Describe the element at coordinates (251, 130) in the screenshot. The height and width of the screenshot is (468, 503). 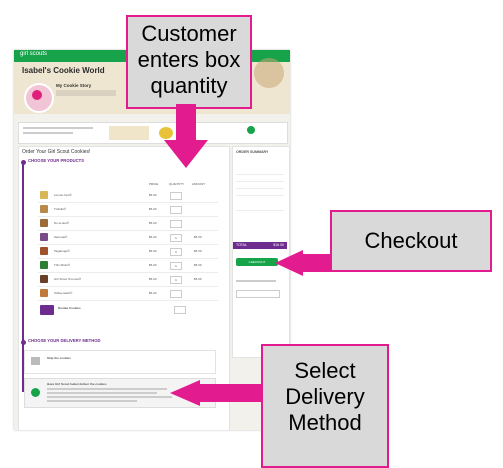
I see `leaf-icon` at that location.